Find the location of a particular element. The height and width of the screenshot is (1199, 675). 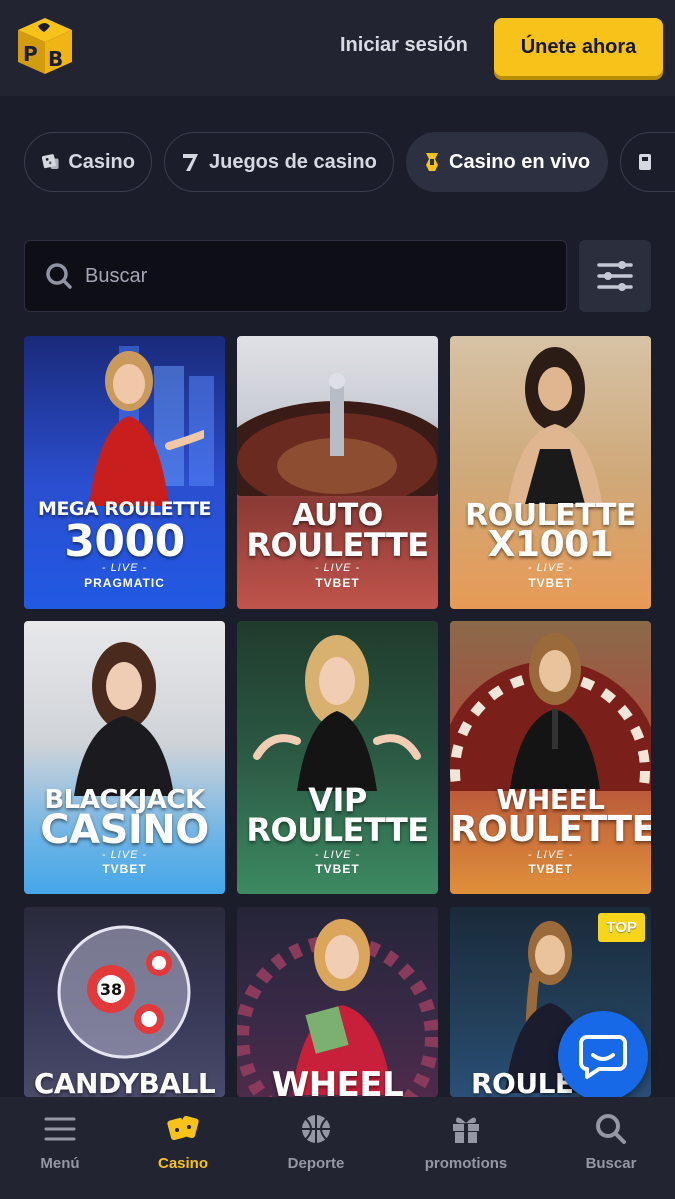

tab-label: Casino en vivo is located at coordinates (520, 161).